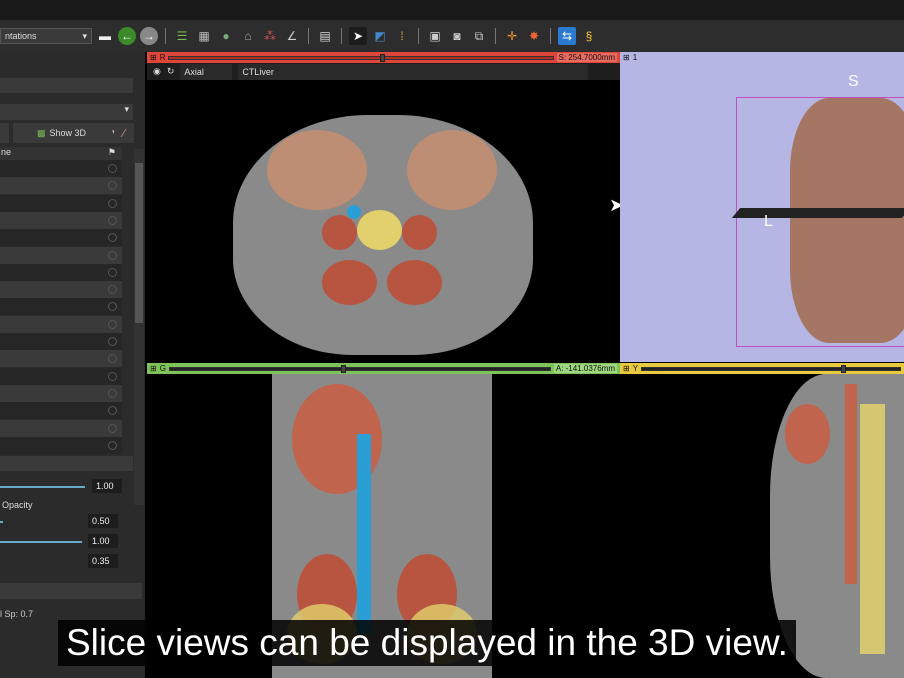  I want to click on aorta, so click(851, 484).